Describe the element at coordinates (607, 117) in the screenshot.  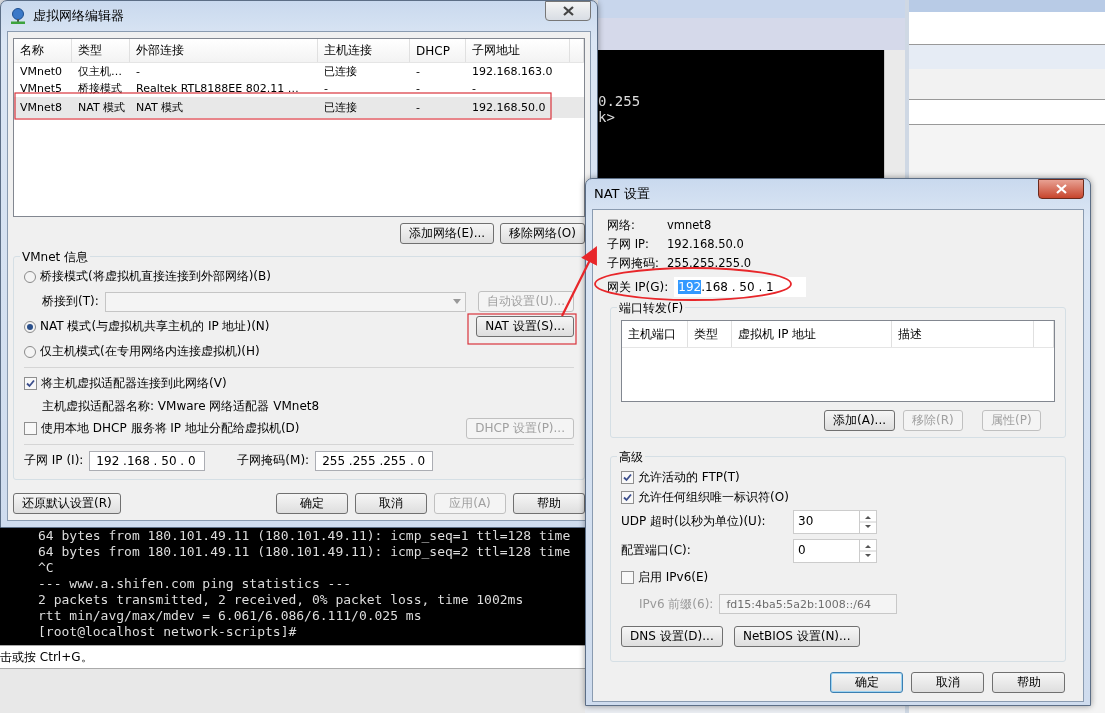
I see `terminal-line: k>` at that location.